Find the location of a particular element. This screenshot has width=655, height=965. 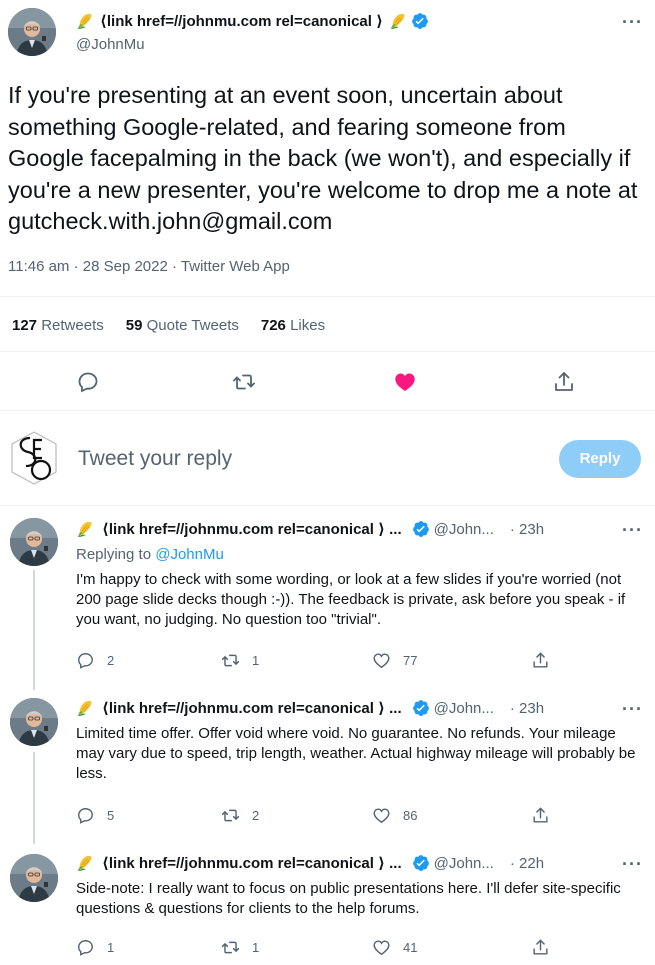

reply-count: 1 is located at coordinates (111, 947).